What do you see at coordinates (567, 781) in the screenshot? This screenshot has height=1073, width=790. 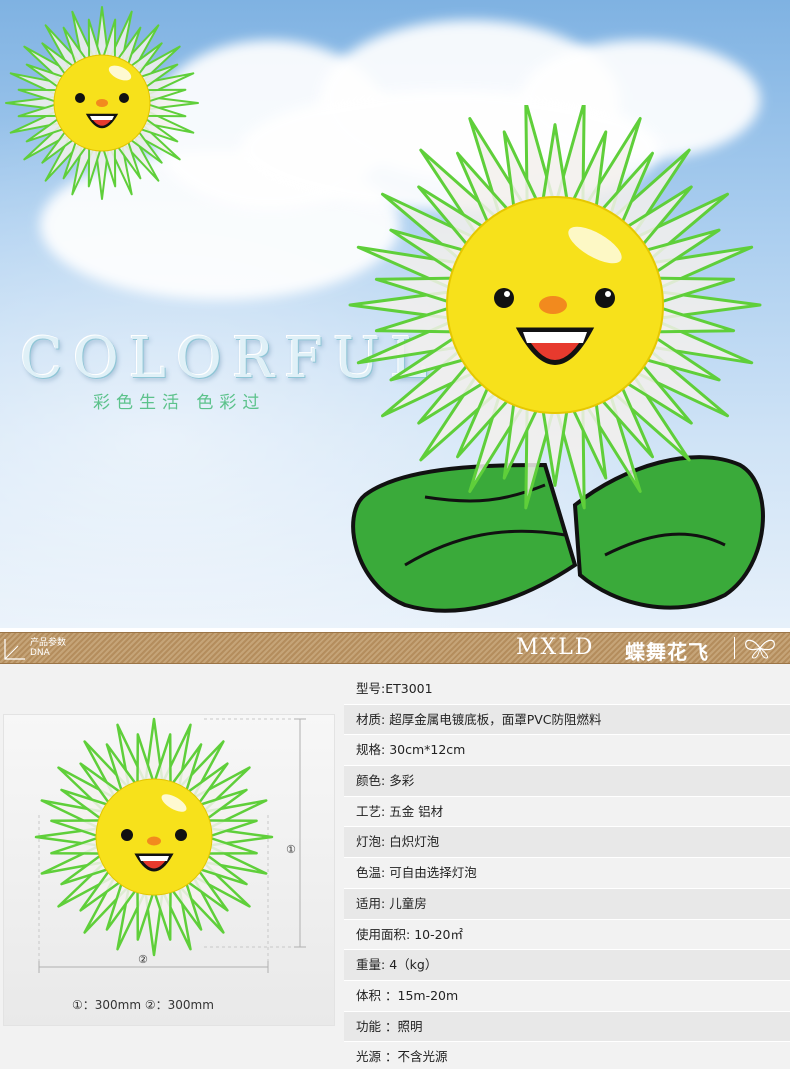 I see `spec-row: 颜色: 多彩` at bounding box center [567, 781].